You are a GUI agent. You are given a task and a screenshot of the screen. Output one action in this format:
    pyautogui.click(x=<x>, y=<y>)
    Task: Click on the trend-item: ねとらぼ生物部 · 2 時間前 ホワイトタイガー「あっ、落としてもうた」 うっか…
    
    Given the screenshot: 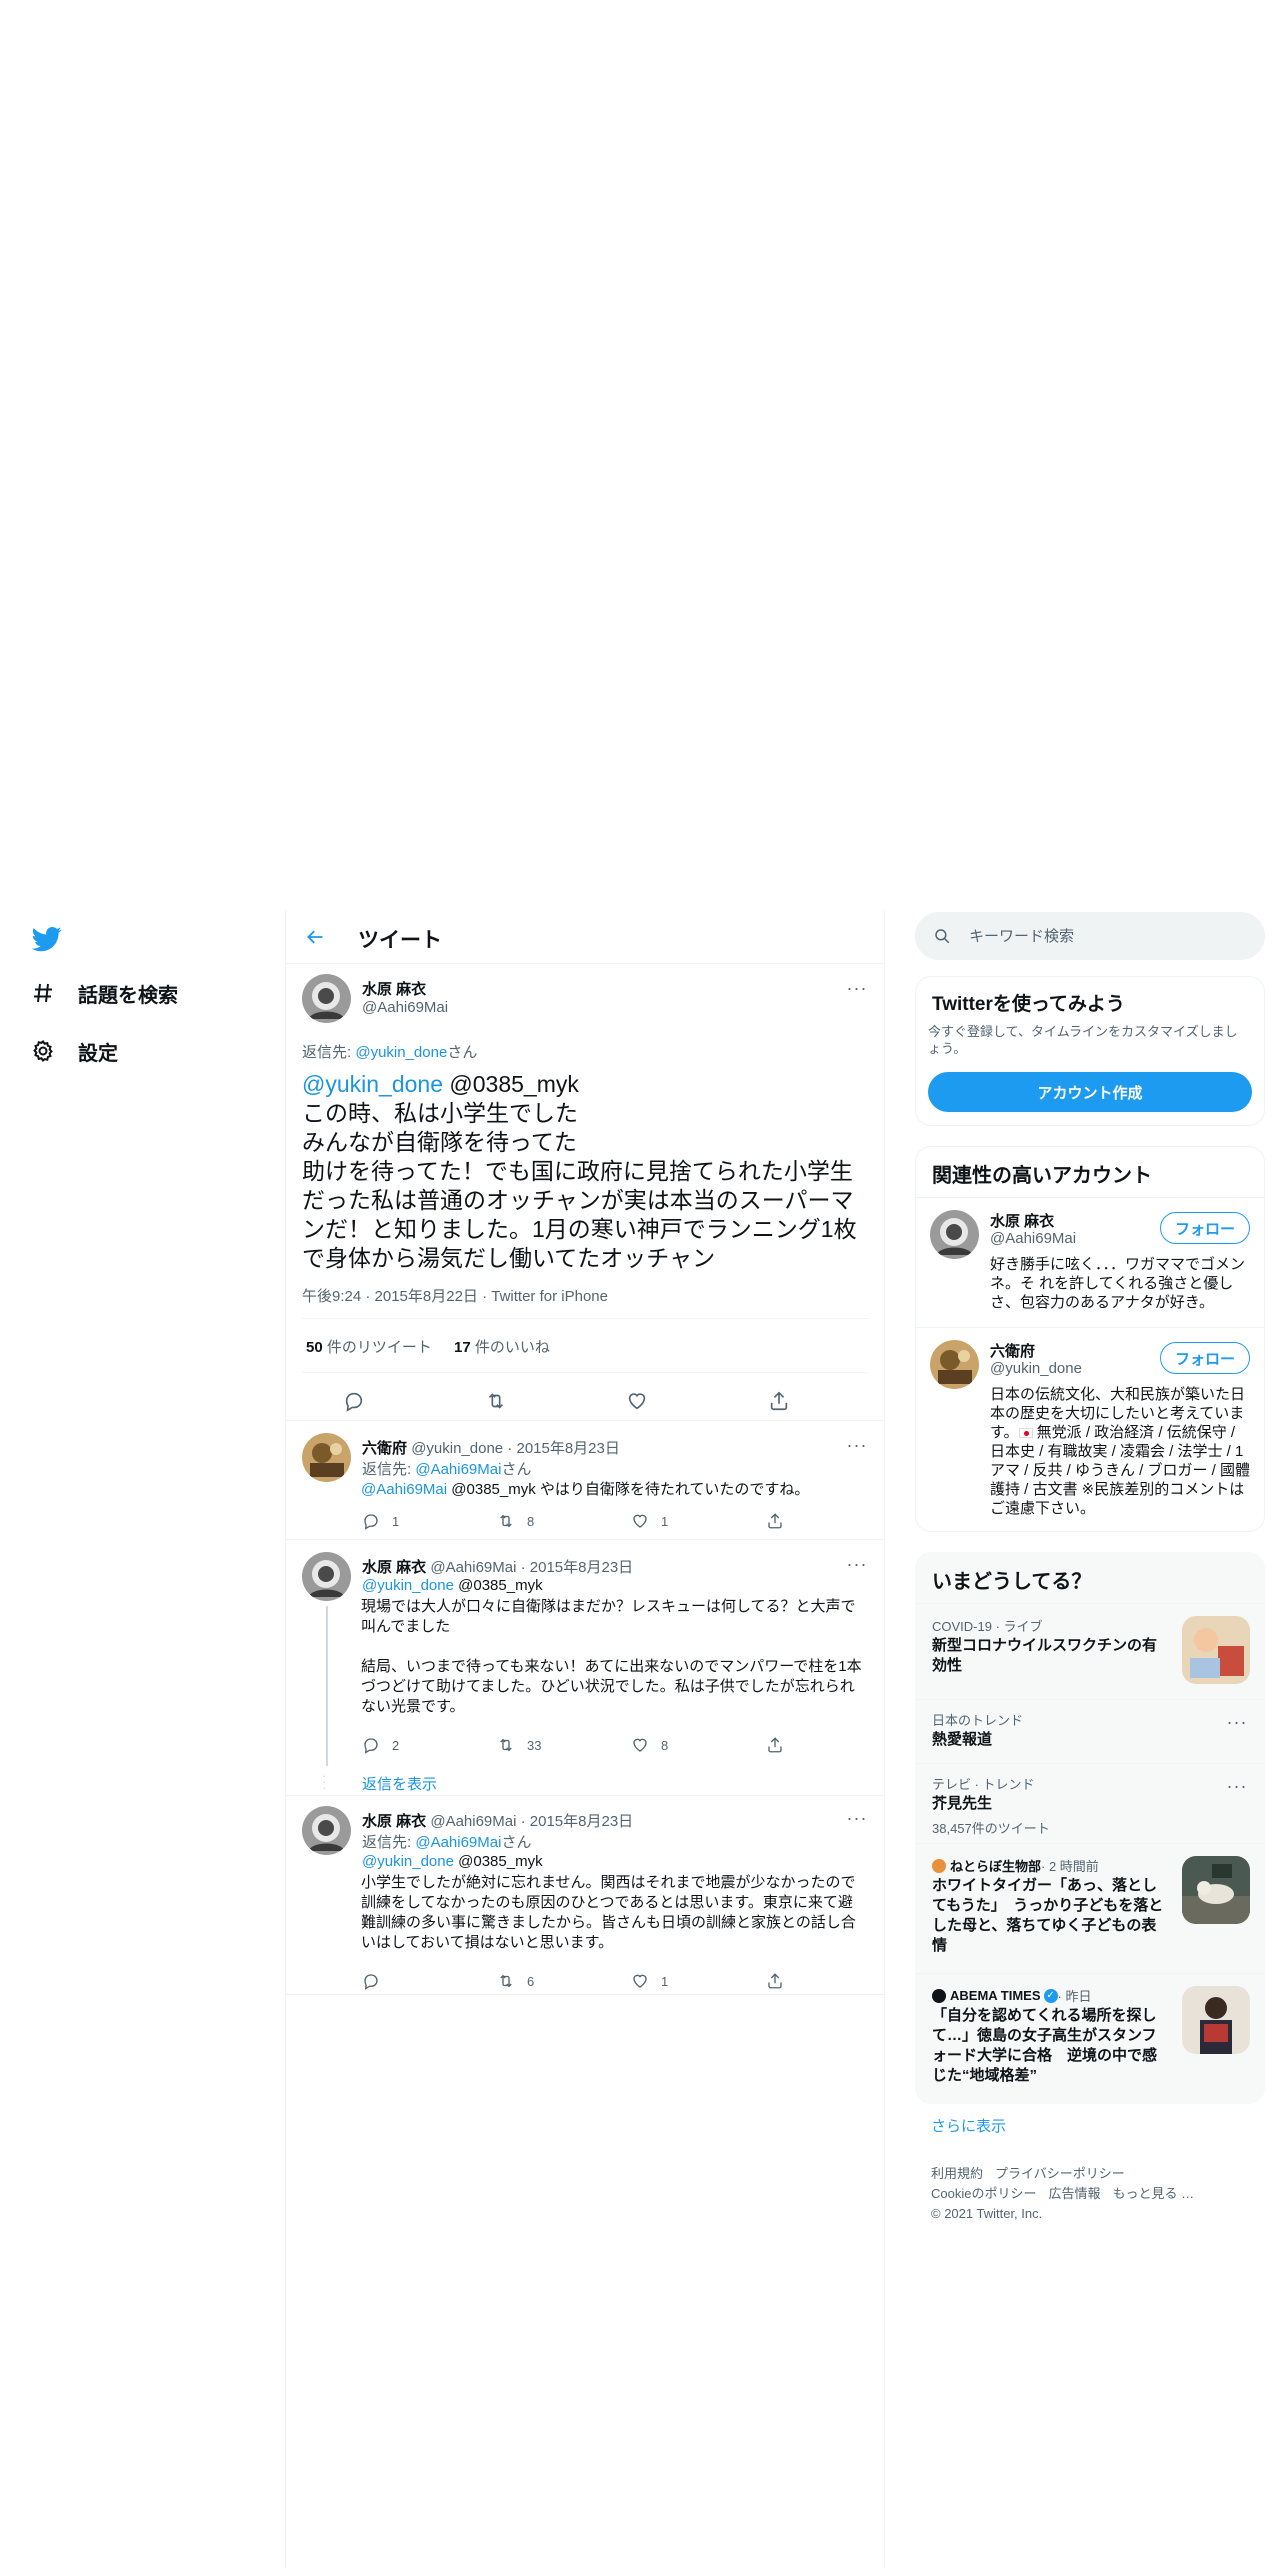 What is the action you would take?
    pyautogui.click(x=1090, y=1908)
    